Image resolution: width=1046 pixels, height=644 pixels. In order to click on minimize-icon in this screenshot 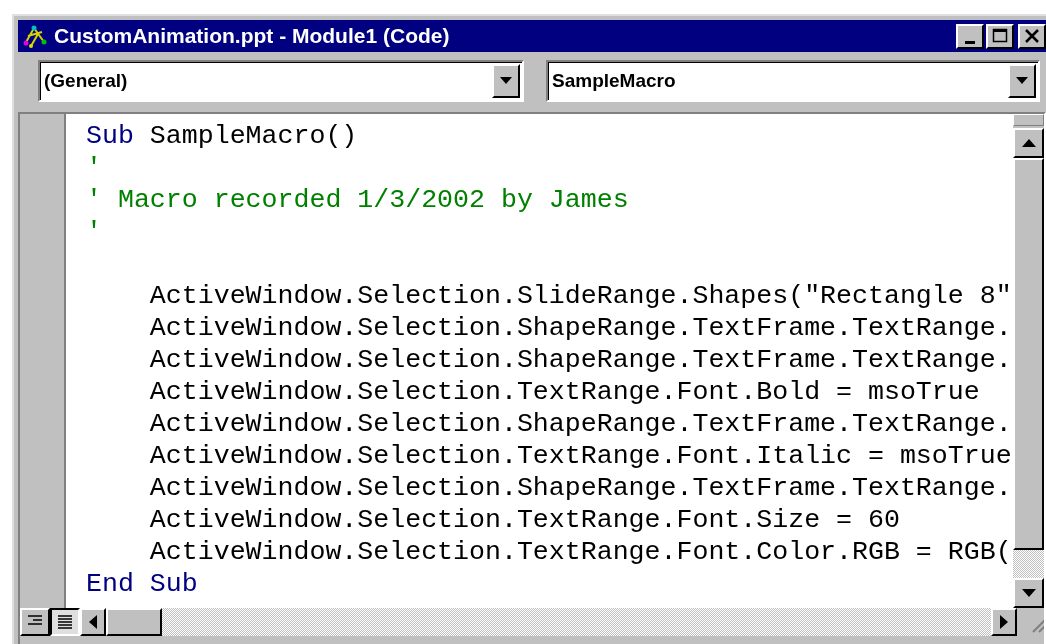, I will do `click(970, 42)`.